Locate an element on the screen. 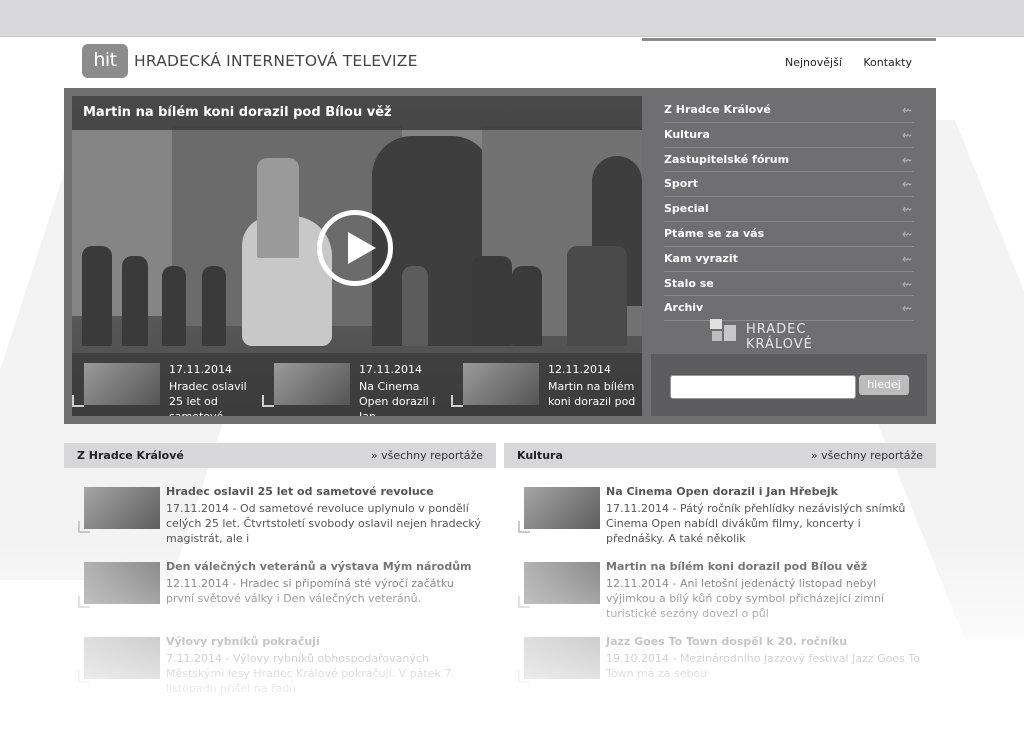 This screenshot has width=1024, height=734. menu-item-label: Z Hradce Králové is located at coordinates (717, 109).